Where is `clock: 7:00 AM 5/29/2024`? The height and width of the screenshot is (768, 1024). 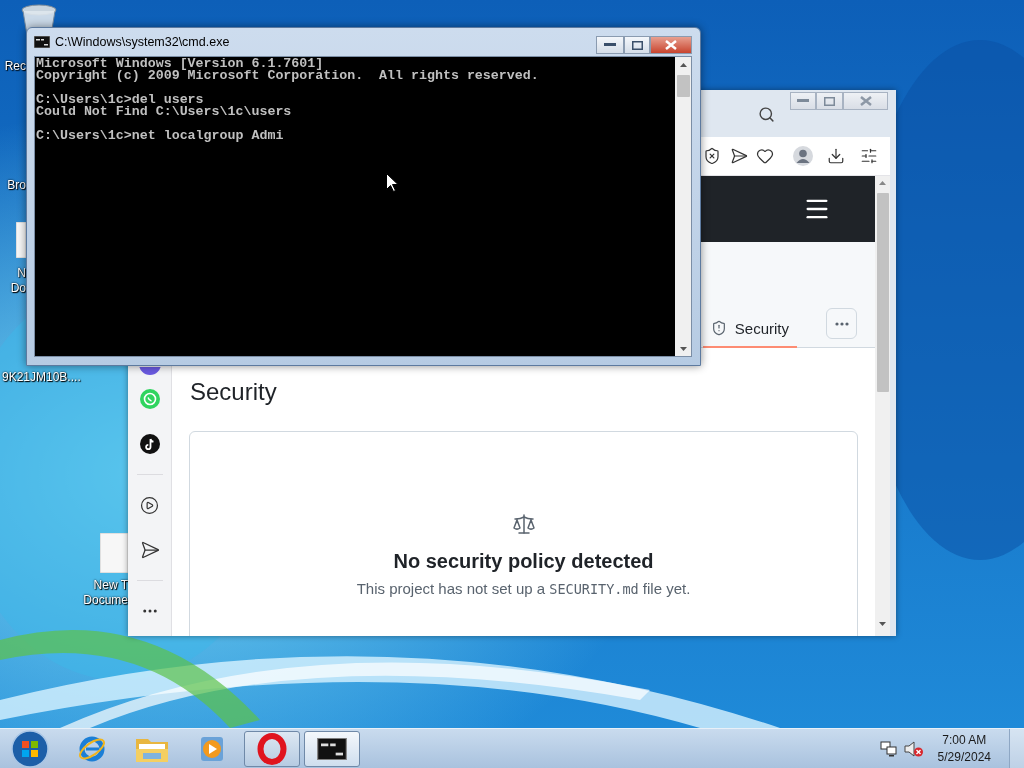 clock: 7:00 AM 5/29/2024 is located at coordinates (964, 748).